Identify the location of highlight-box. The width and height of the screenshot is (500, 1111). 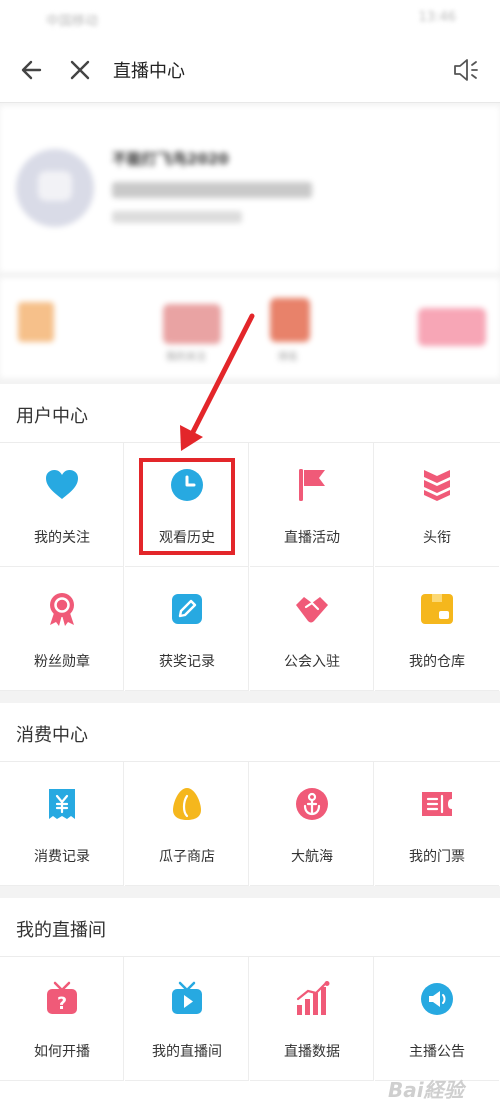
(187, 506).